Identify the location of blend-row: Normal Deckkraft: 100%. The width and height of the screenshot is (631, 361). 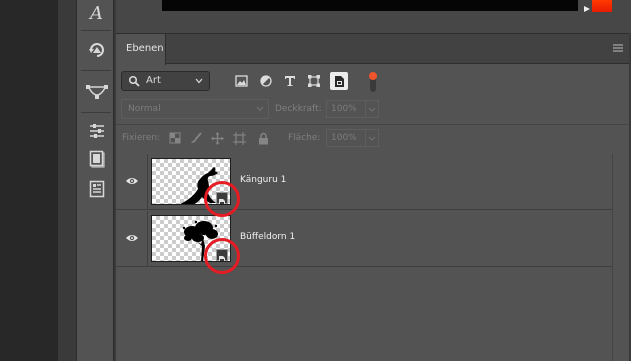
(373, 110).